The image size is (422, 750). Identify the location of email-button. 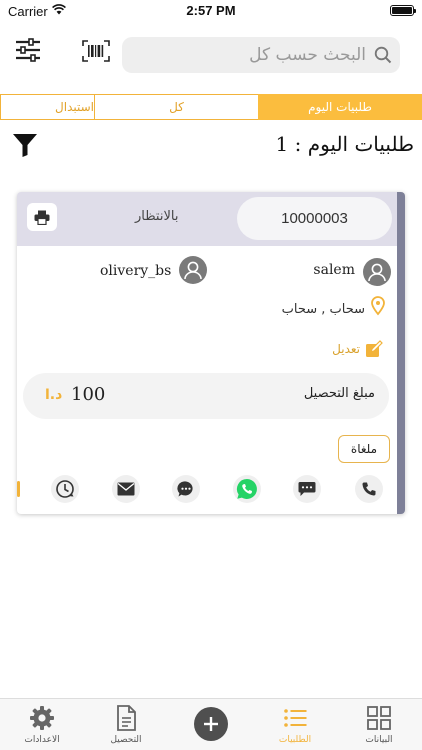
(126, 489).